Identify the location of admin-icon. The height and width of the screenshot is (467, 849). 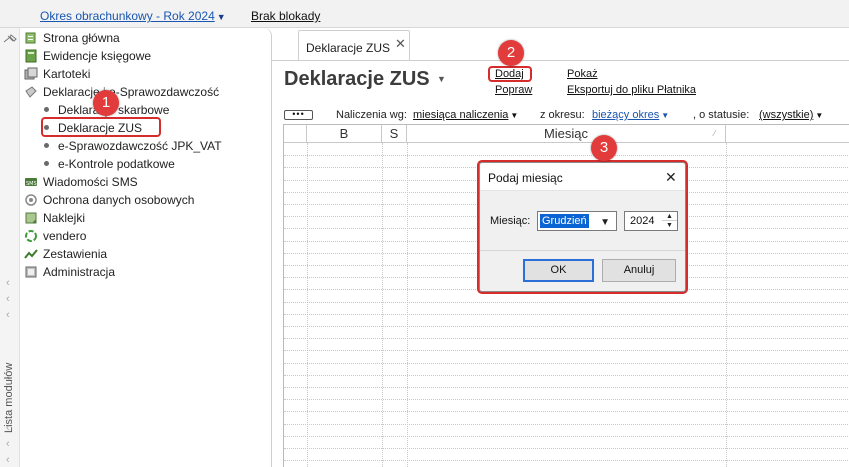
(31, 272).